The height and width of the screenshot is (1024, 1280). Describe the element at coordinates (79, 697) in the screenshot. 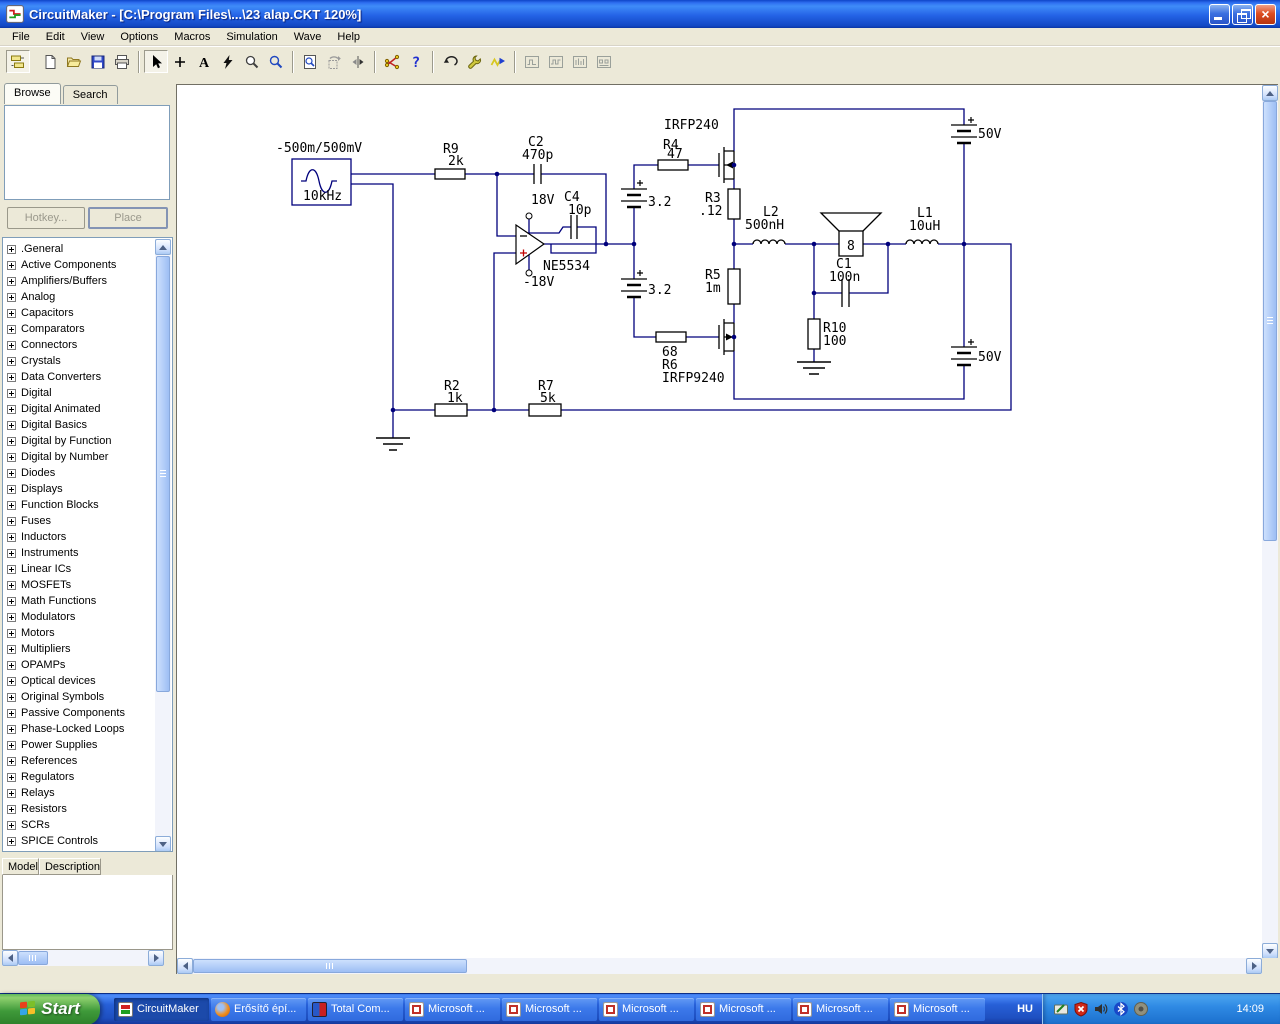

I see `tree-category: Original Symbols` at that location.